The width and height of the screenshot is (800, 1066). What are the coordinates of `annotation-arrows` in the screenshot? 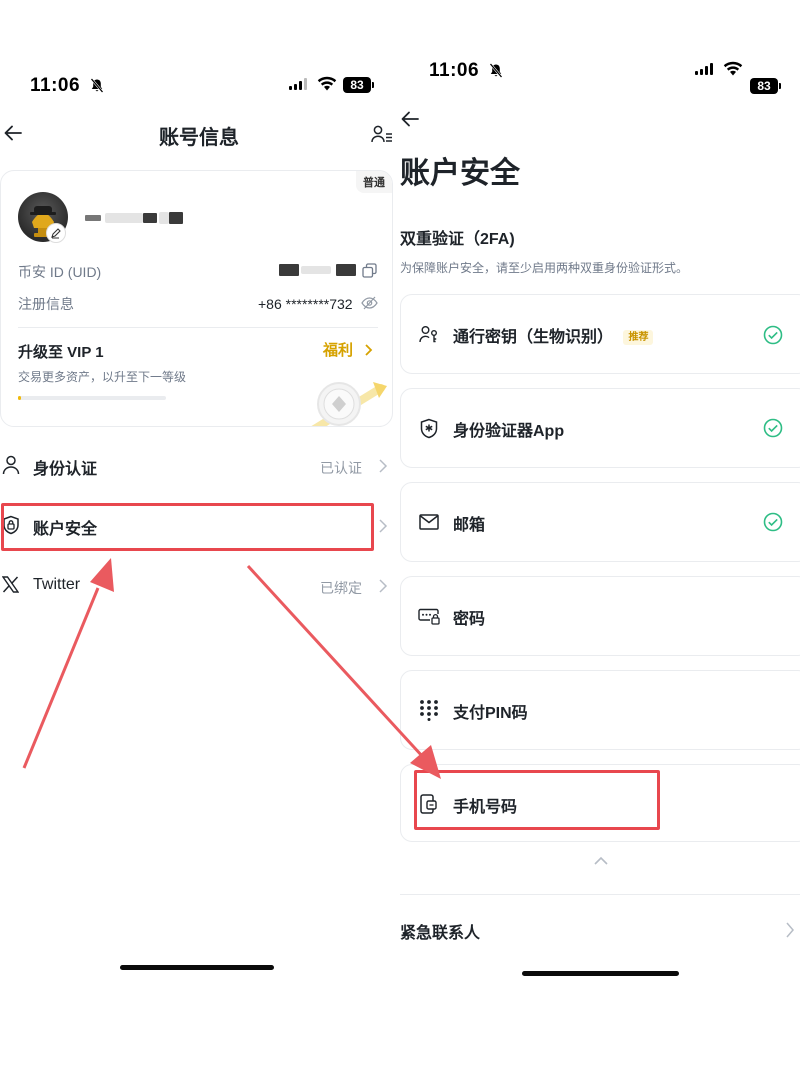 It's located at (231, 668).